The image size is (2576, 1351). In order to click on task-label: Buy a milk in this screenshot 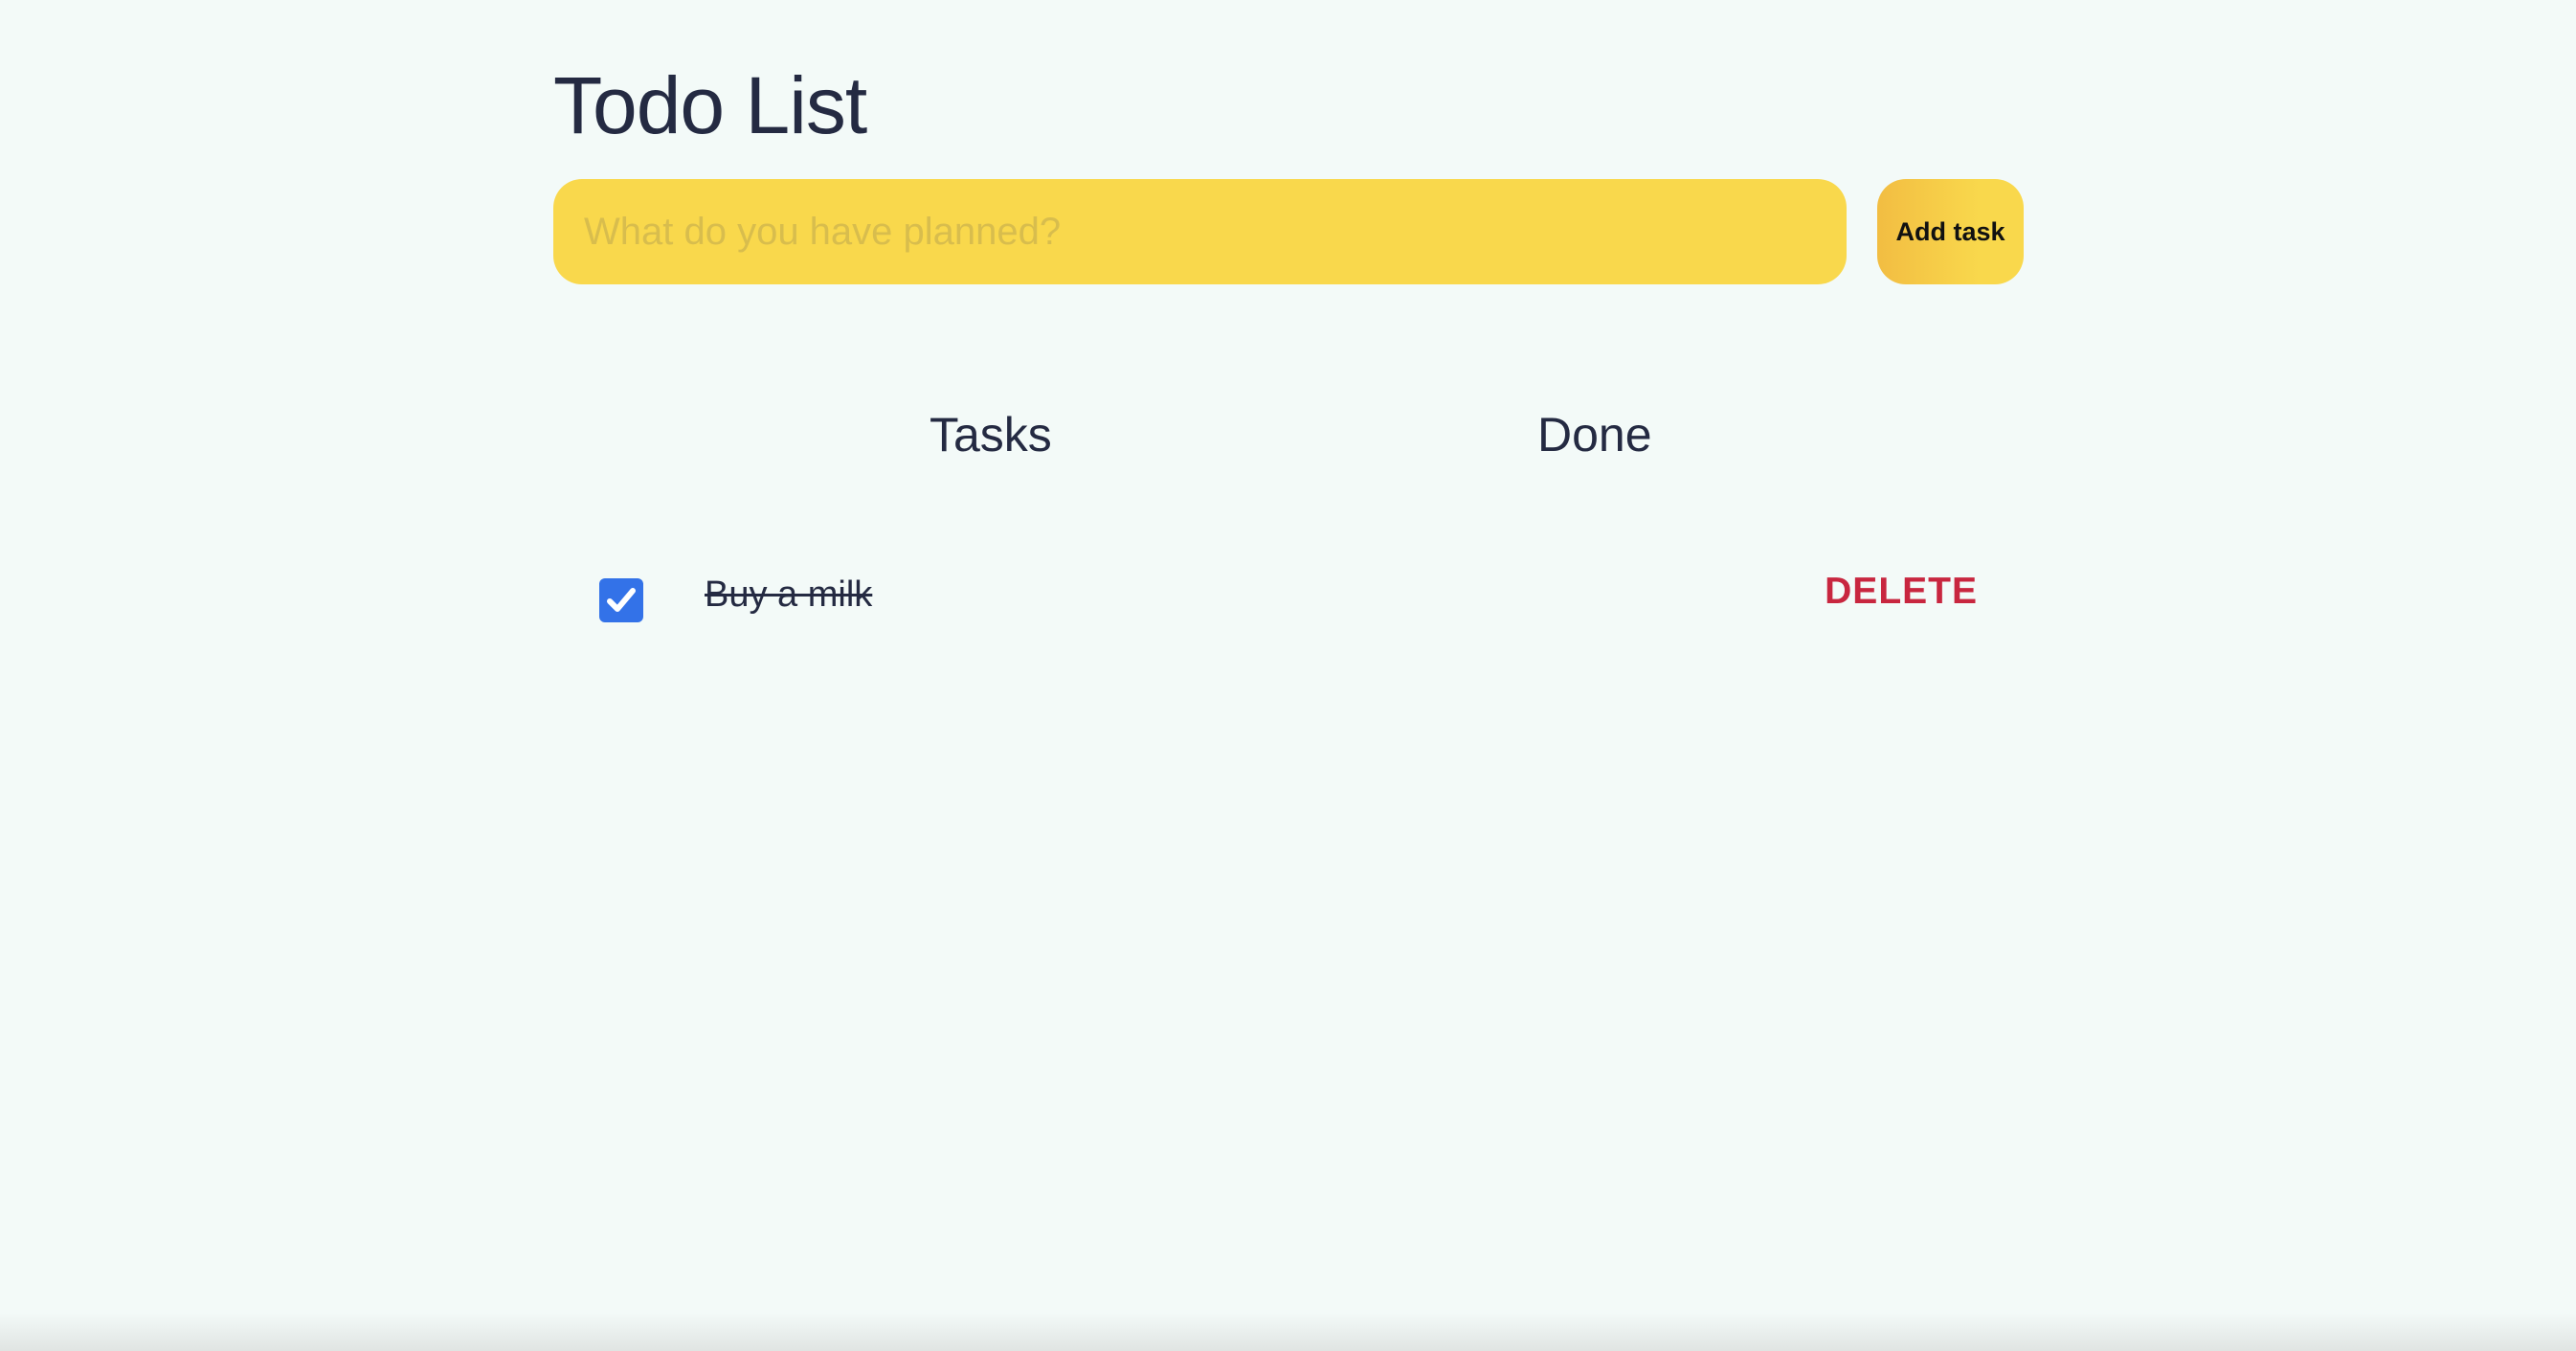, I will do `click(789, 594)`.